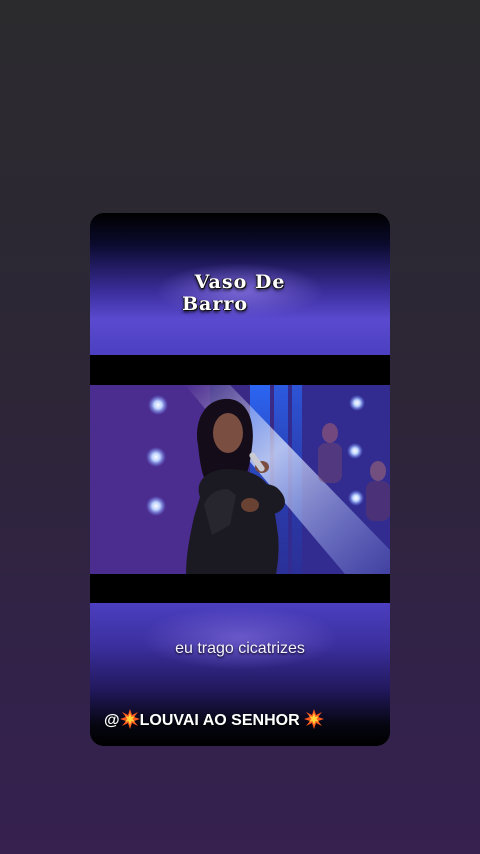  Describe the element at coordinates (240, 370) in the screenshot. I see `letterbox-top` at that location.